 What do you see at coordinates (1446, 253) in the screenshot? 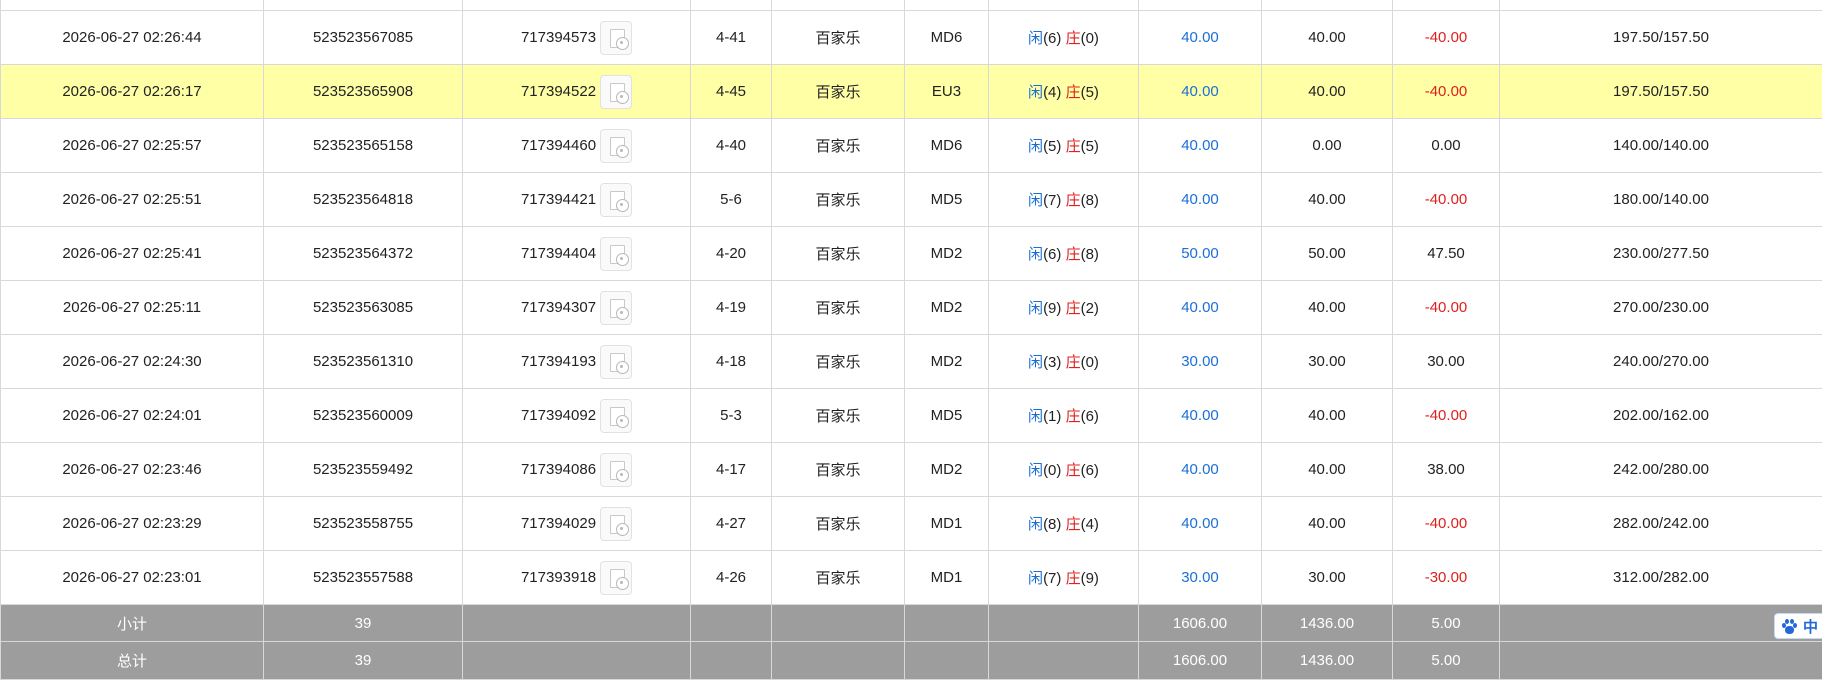
I see `win-loss: 47.50` at bounding box center [1446, 253].